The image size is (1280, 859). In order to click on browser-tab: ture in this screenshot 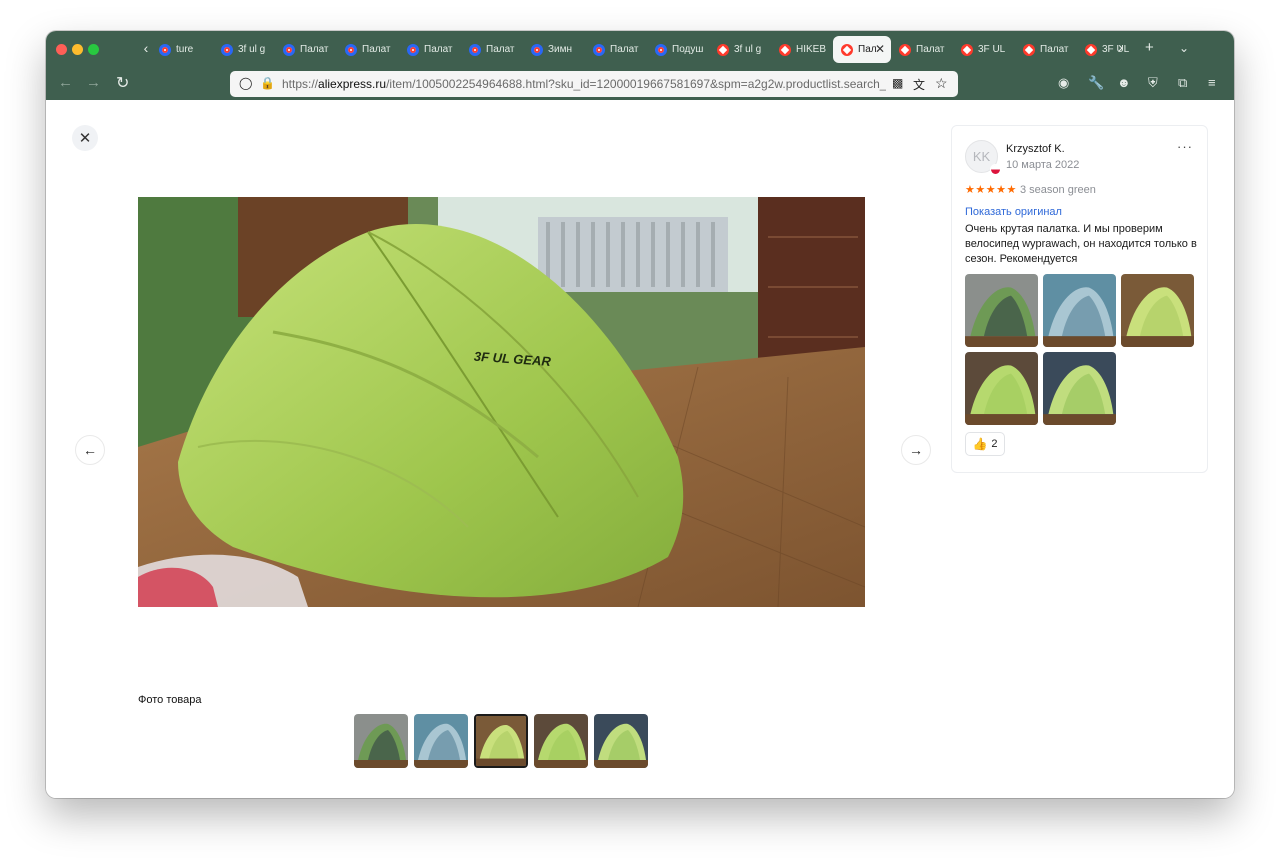, I will do `click(182, 49)`.